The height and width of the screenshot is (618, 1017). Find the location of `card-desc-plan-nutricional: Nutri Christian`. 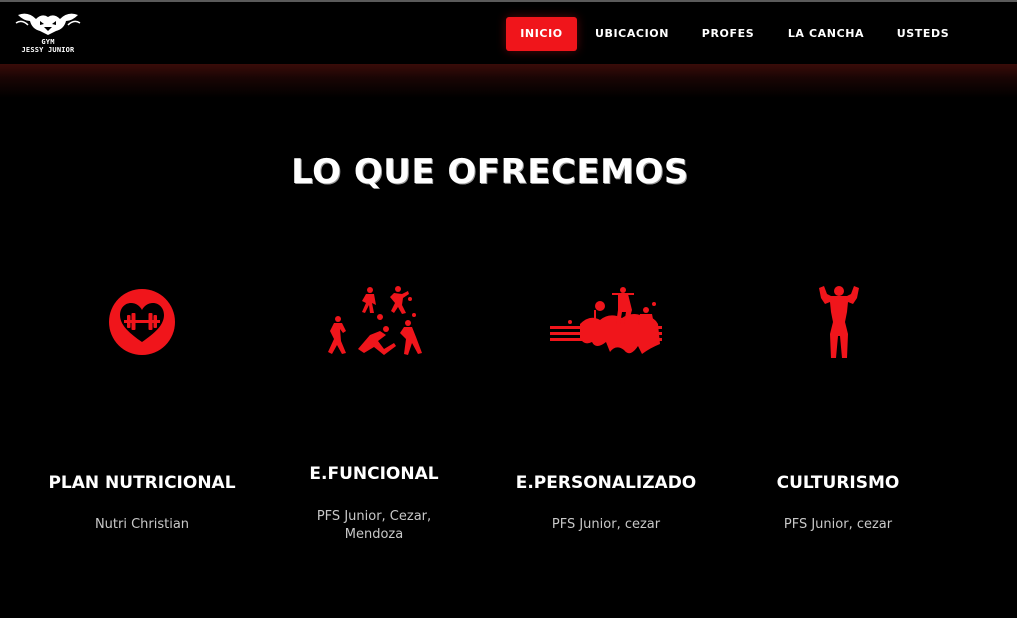

card-desc-plan-nutricional: Nutri Christian is located at coordinates (142, 524).